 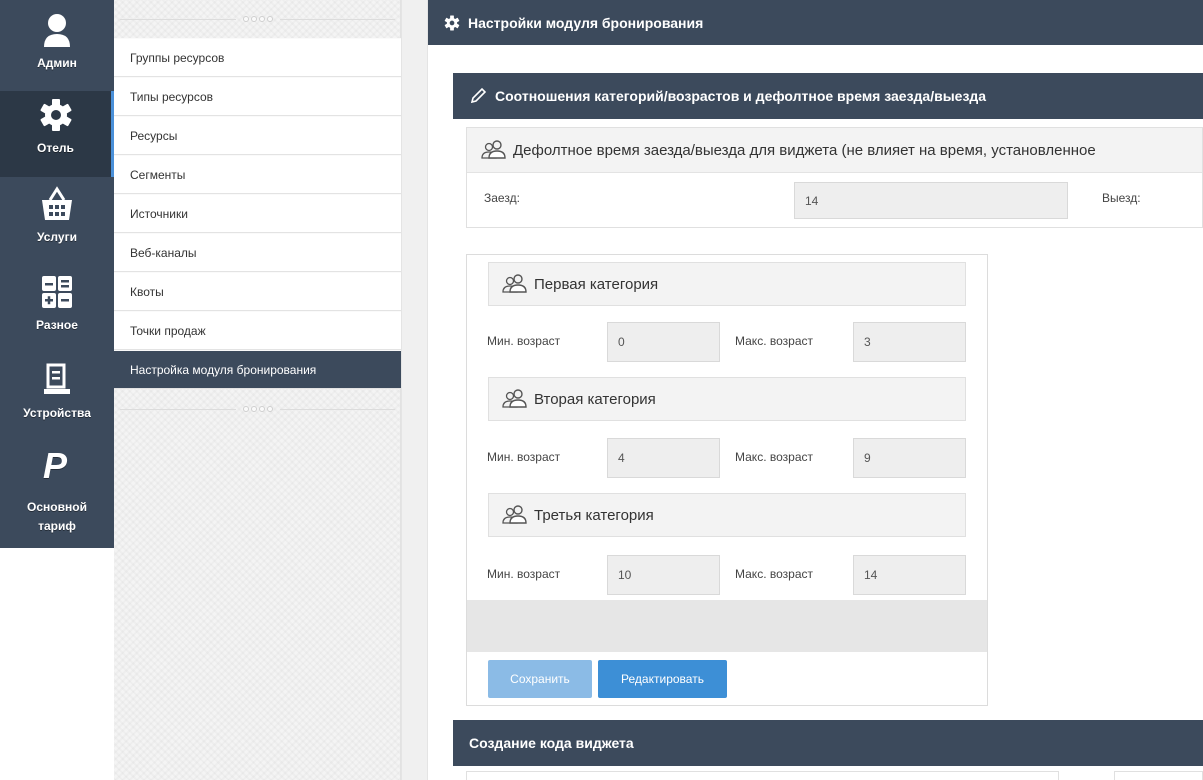 I want to click on category-header: Вторая категория, so click(x=727, y=399).